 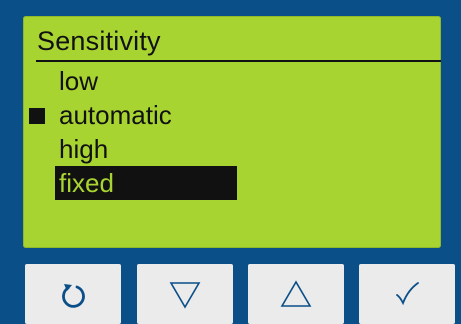 I want to click on down-button, so click(x=185, y=294).